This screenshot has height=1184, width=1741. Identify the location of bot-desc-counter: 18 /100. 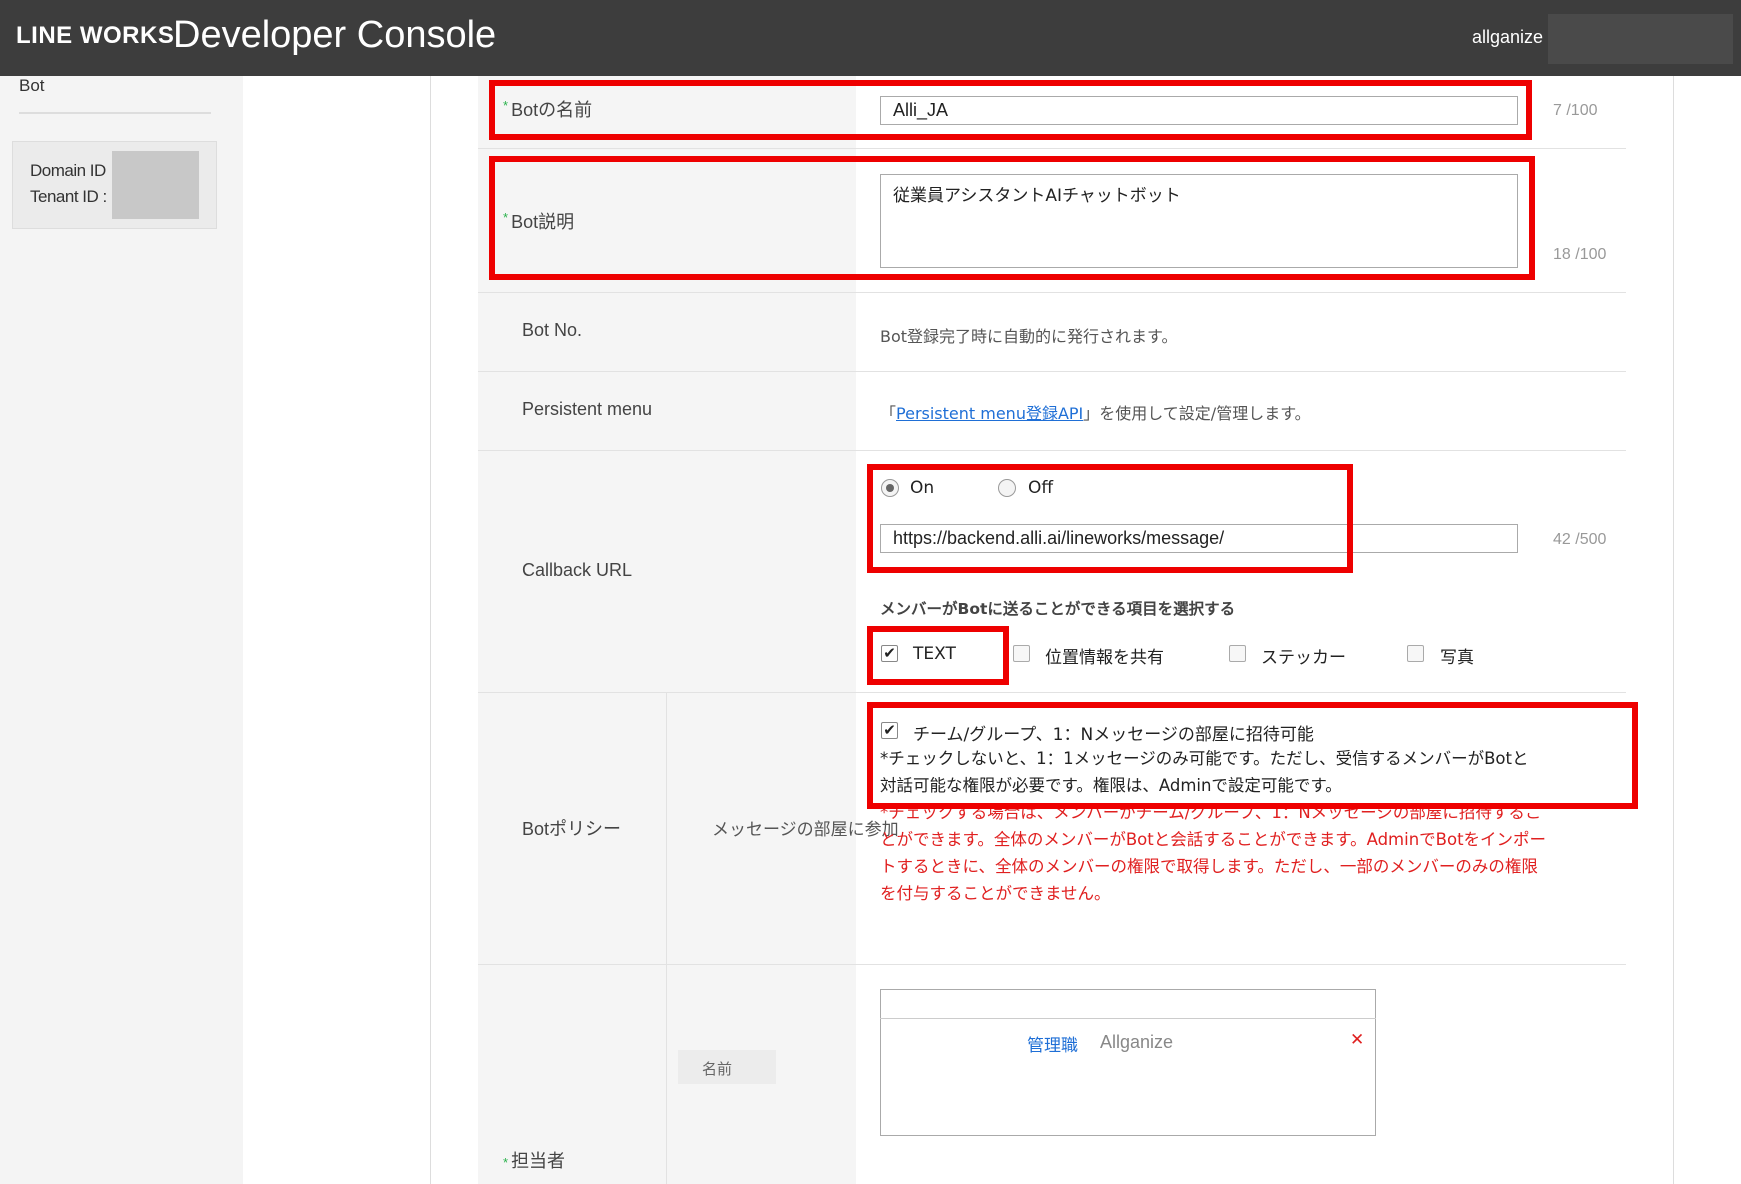
(1580, 254).